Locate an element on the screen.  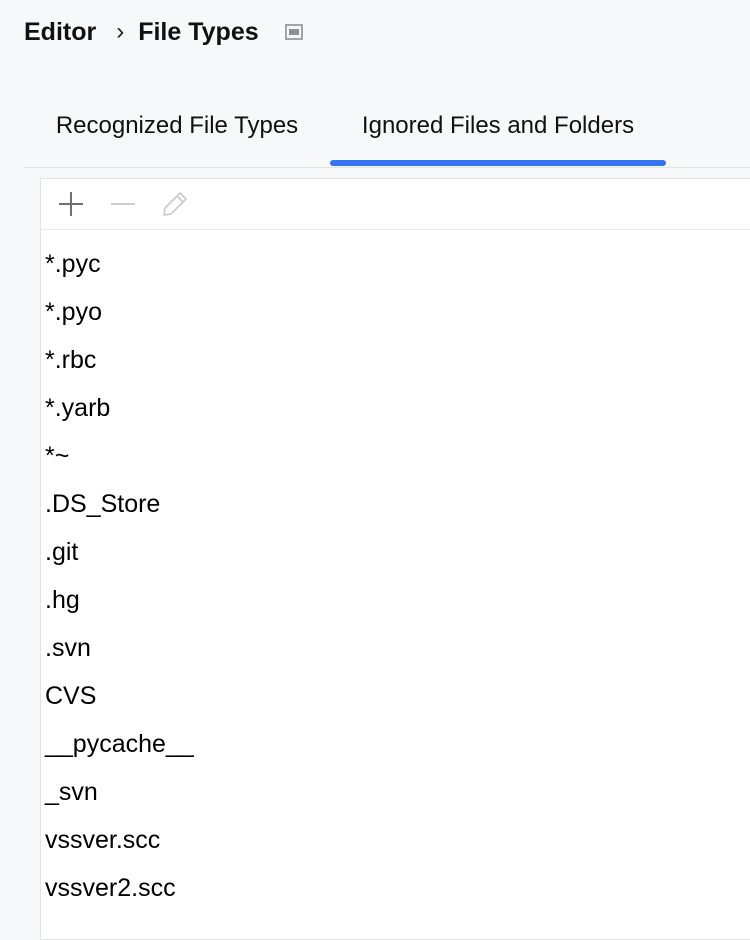
tab-label: Ignored Files and Folders is located at coordinates (498, 125).